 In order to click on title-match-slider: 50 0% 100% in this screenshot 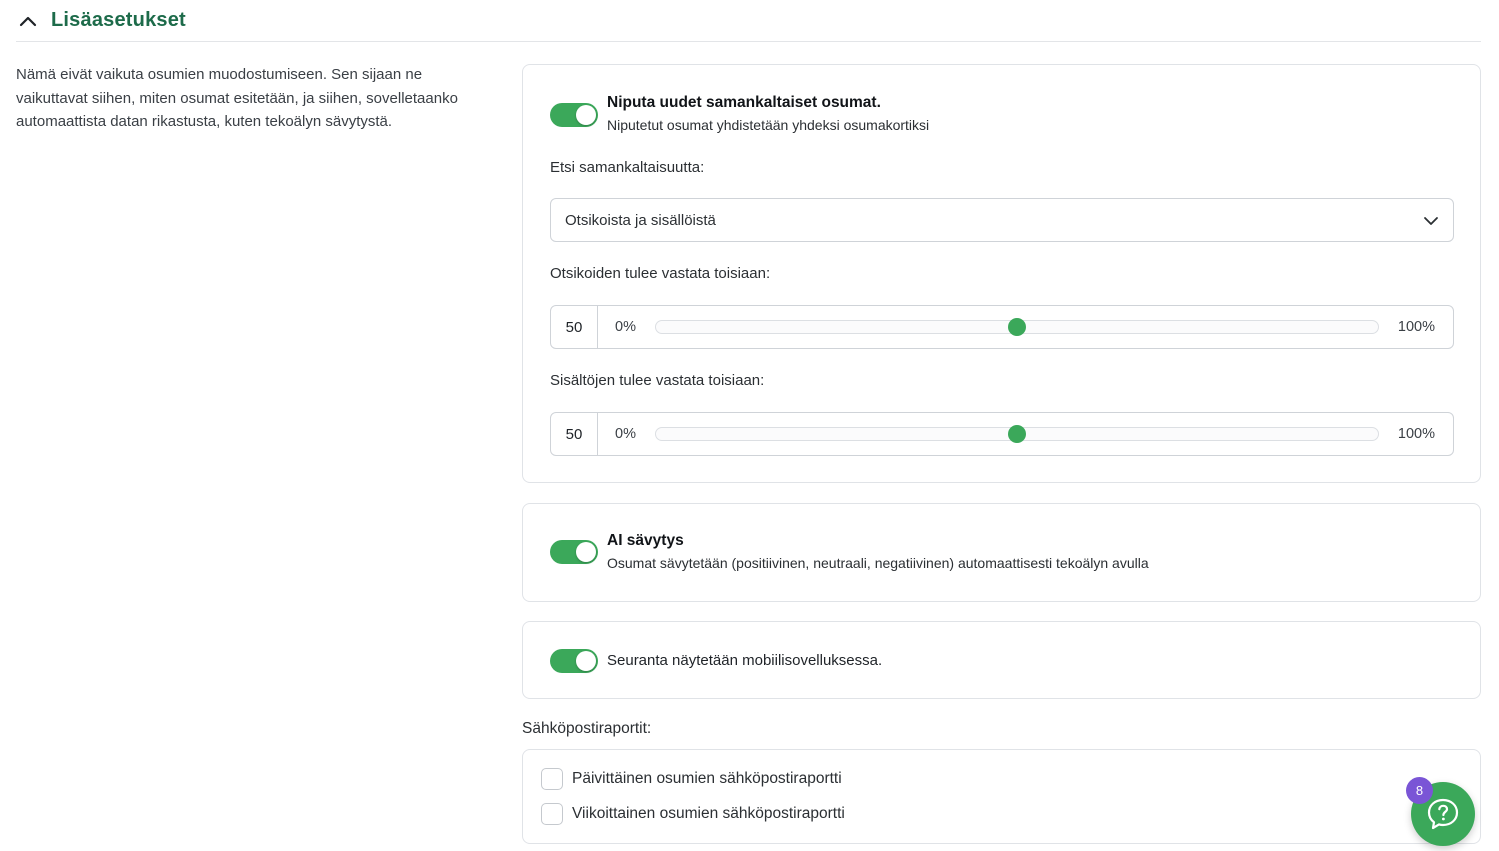, I will do `click(1002, 327)`.